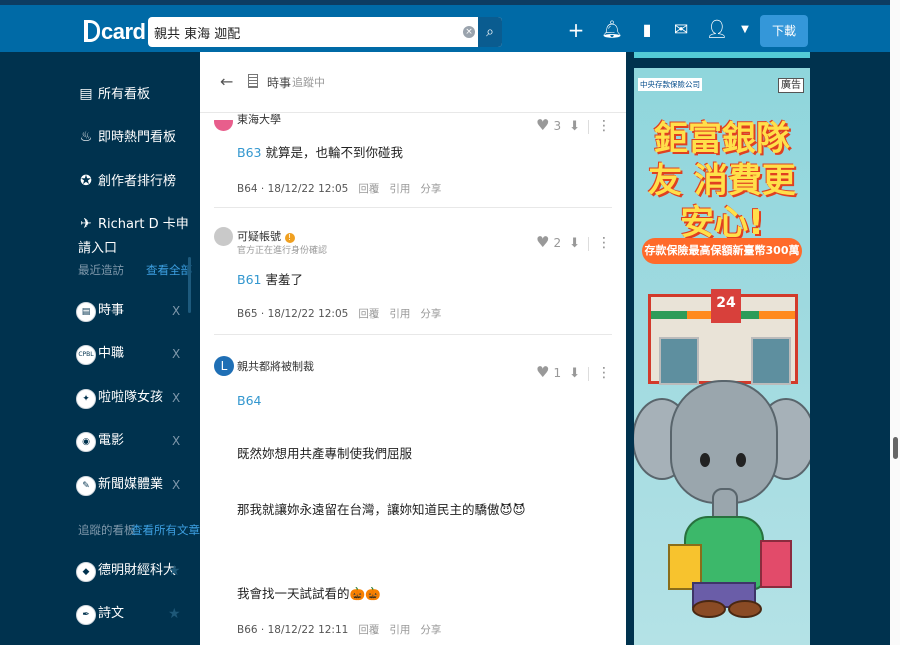  What do you see at coordinates (266, 236) in the screenshot?
I see `comment-author: 可疑帳號 !` at bounding box center [266, 236].